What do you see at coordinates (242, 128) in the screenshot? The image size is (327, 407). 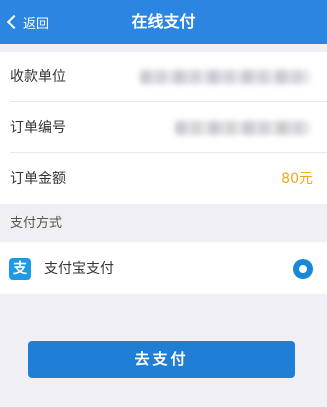 I see `order-no-value-redacted` at bounding box center [242, 128].